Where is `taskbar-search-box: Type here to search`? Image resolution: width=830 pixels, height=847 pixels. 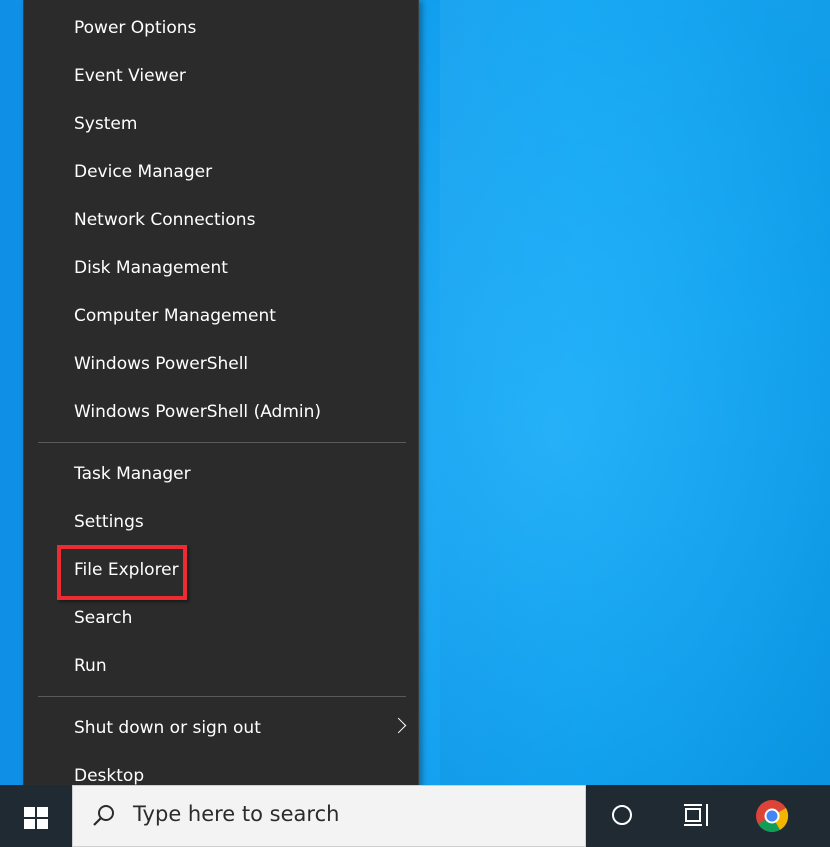 taskbar-search-box: Type here to search is located at coordinates (329, 816).